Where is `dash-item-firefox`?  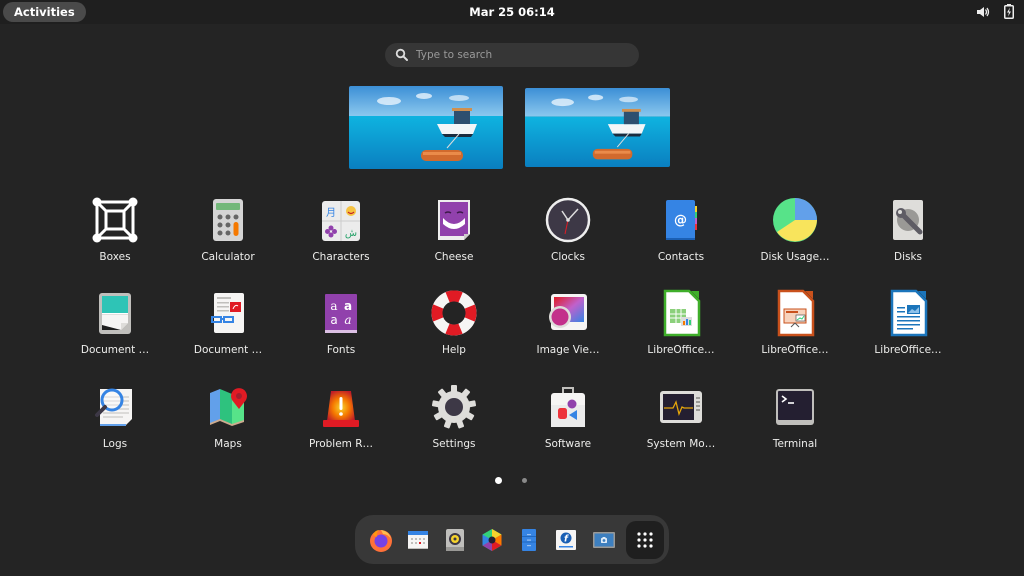
dash-item-firefox is located at coordinates (381, 540).